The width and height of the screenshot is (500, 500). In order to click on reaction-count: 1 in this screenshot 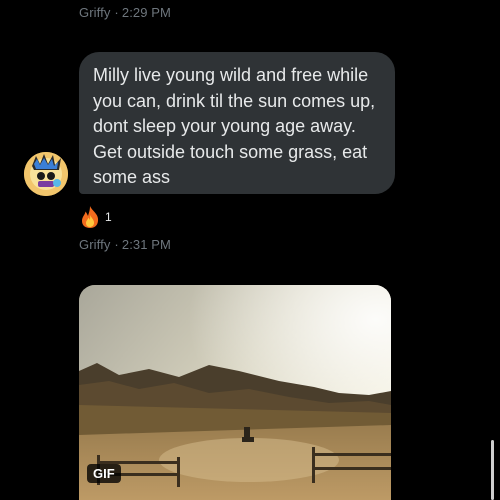, I will do `click(108, 217)`.